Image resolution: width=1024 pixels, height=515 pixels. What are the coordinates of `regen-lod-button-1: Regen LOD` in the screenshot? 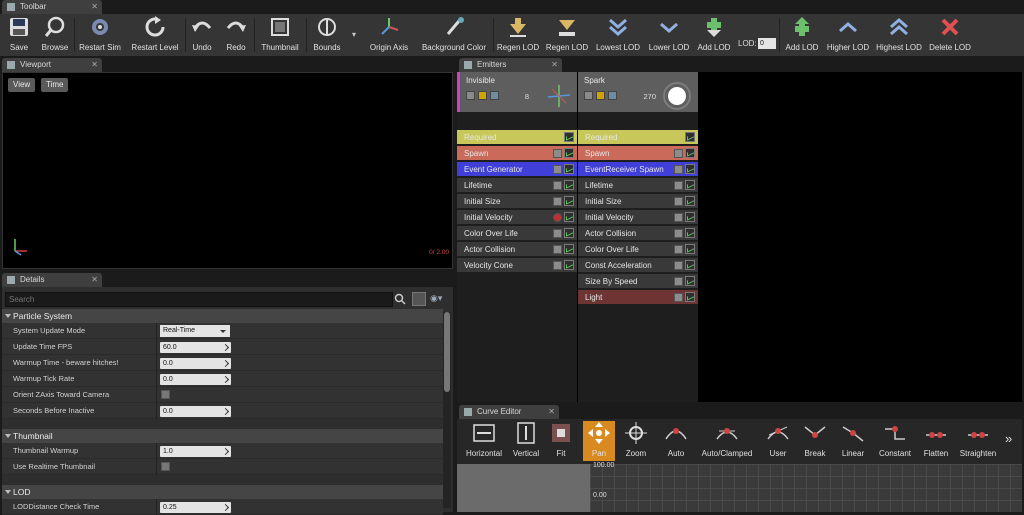 It's located at (518, 36).